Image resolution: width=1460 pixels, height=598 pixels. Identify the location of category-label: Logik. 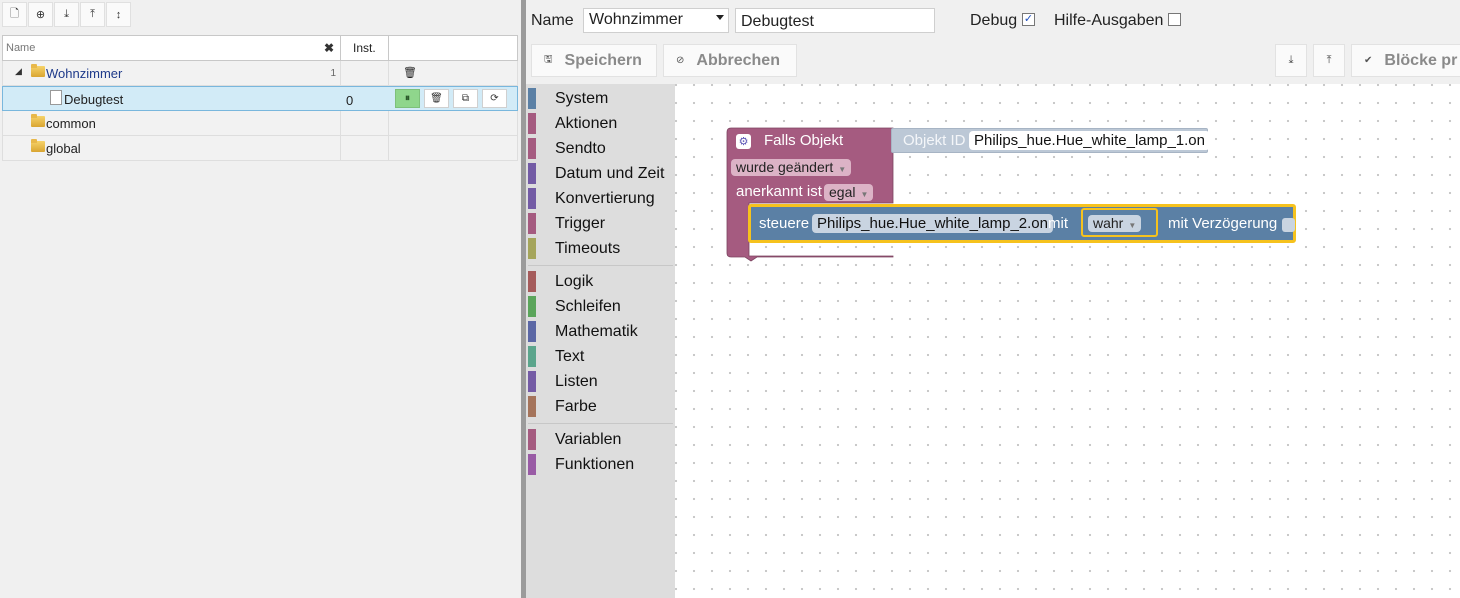
(574, 281).